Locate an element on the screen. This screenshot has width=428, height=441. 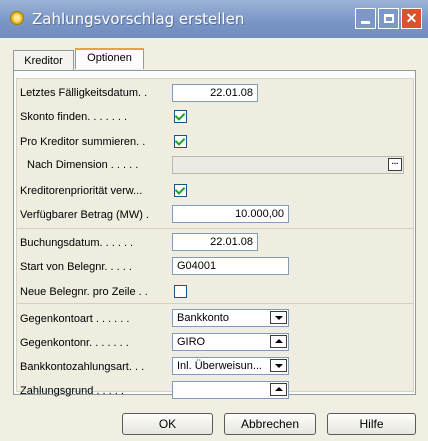
gegenkontoart-label: Gegenkontoart . . . . . . is located at coordinates (75, 319).